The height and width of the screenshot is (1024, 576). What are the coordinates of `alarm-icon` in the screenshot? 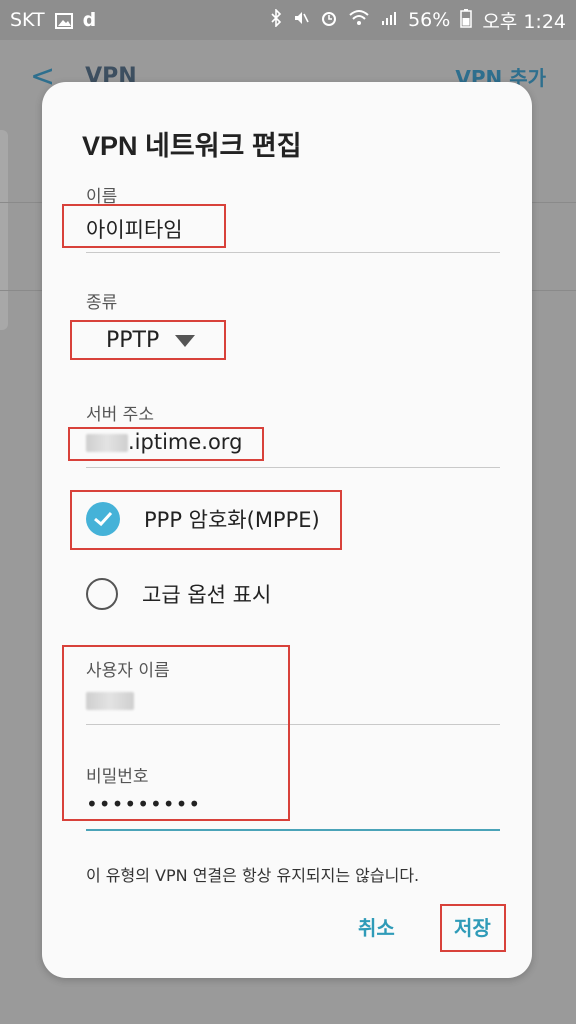 It's located at (329, 20).